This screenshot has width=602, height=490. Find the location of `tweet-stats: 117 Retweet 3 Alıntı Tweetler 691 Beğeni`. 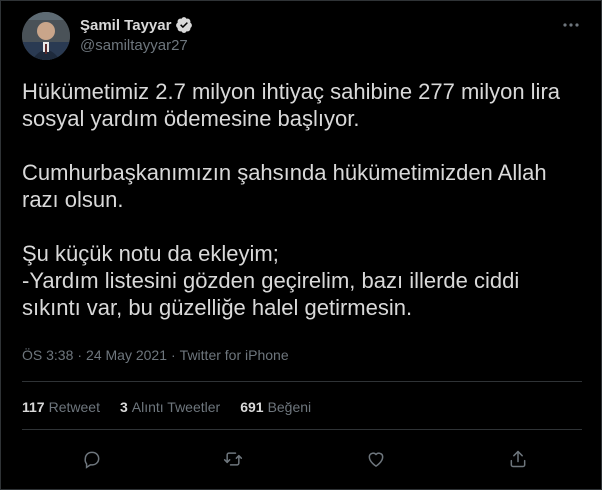

tweet-stats: 117 Retweet 3 Alıntı Tweetler 691 Beğeni is located at coordinates (166, 407).